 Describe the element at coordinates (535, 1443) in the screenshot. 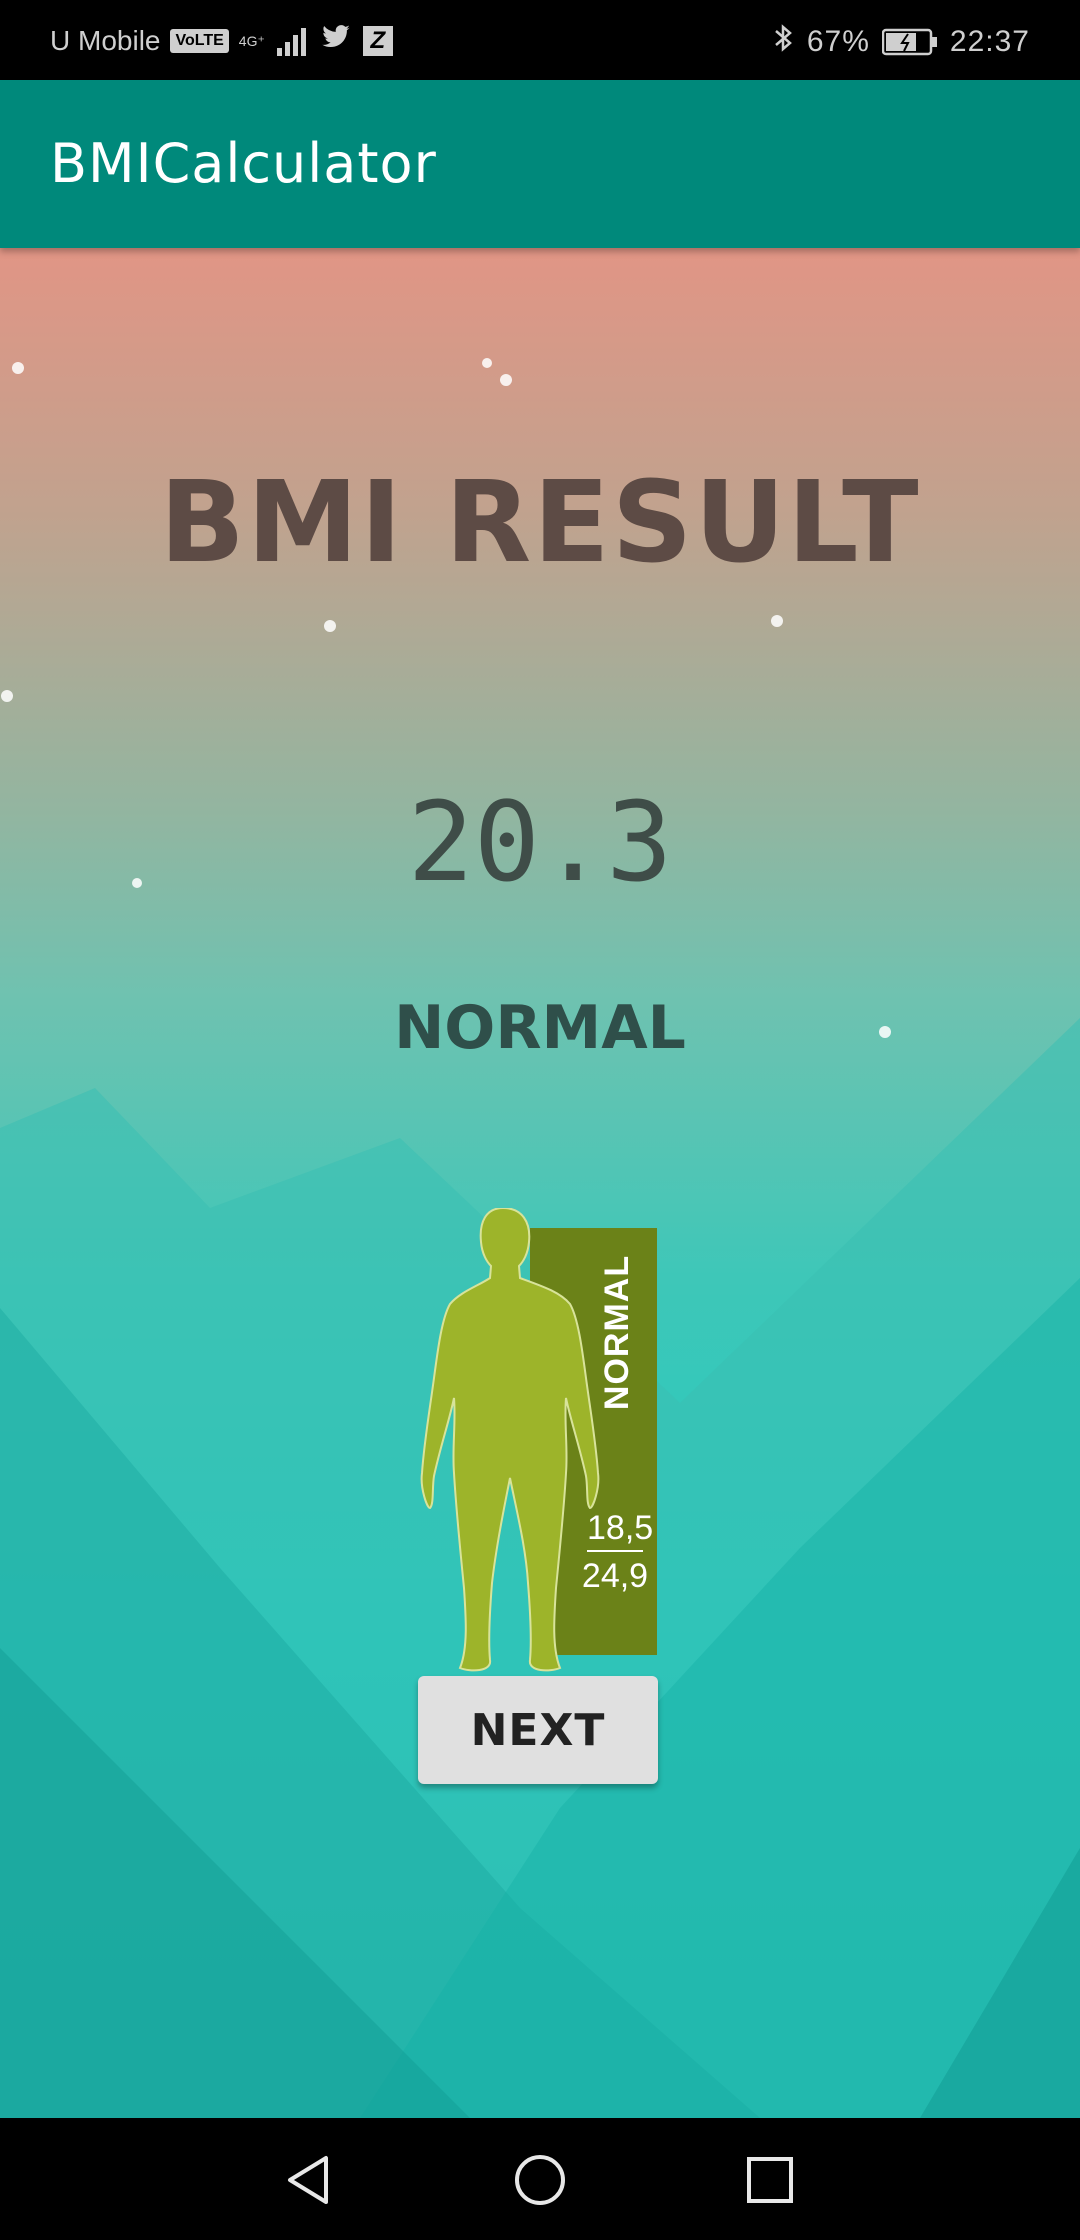

I see `bmi-category-figure: NORMAL 18,5 24,9` at that location.